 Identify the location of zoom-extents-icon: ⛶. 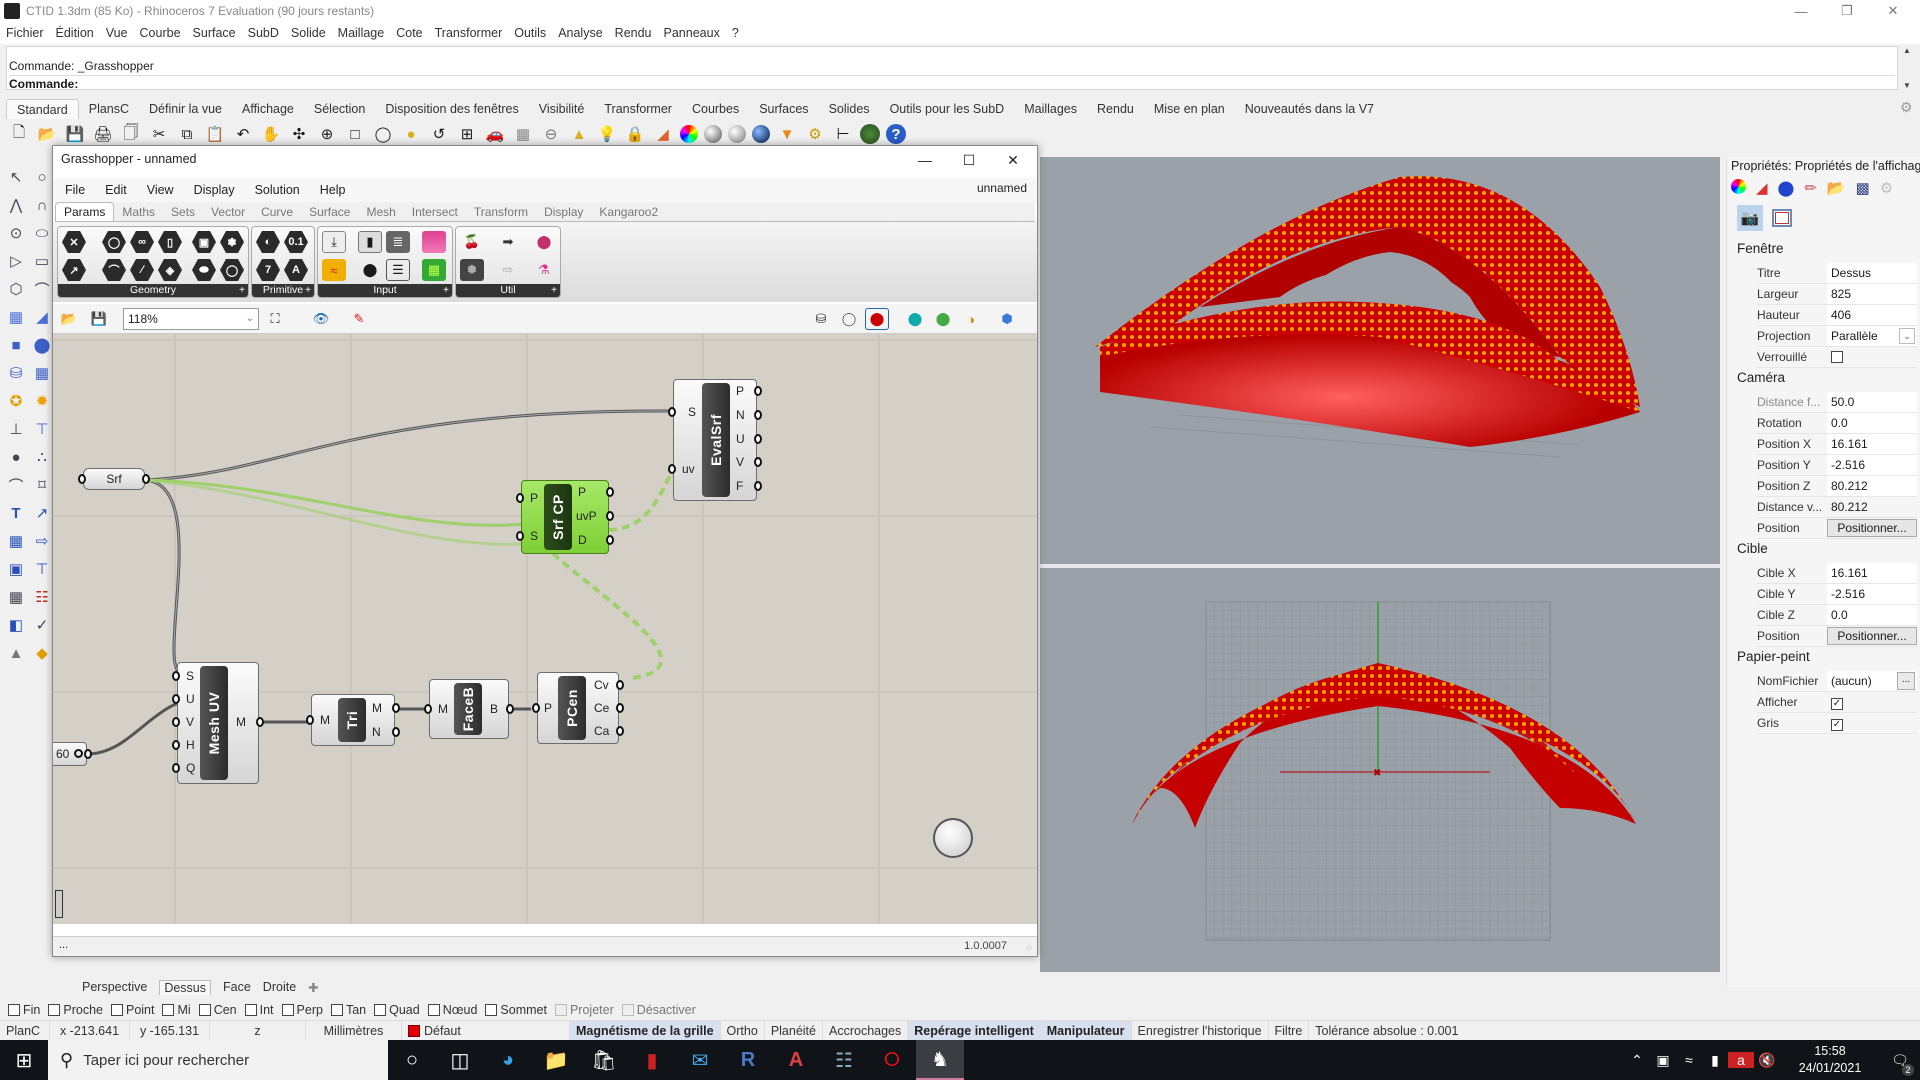
(275, 319).